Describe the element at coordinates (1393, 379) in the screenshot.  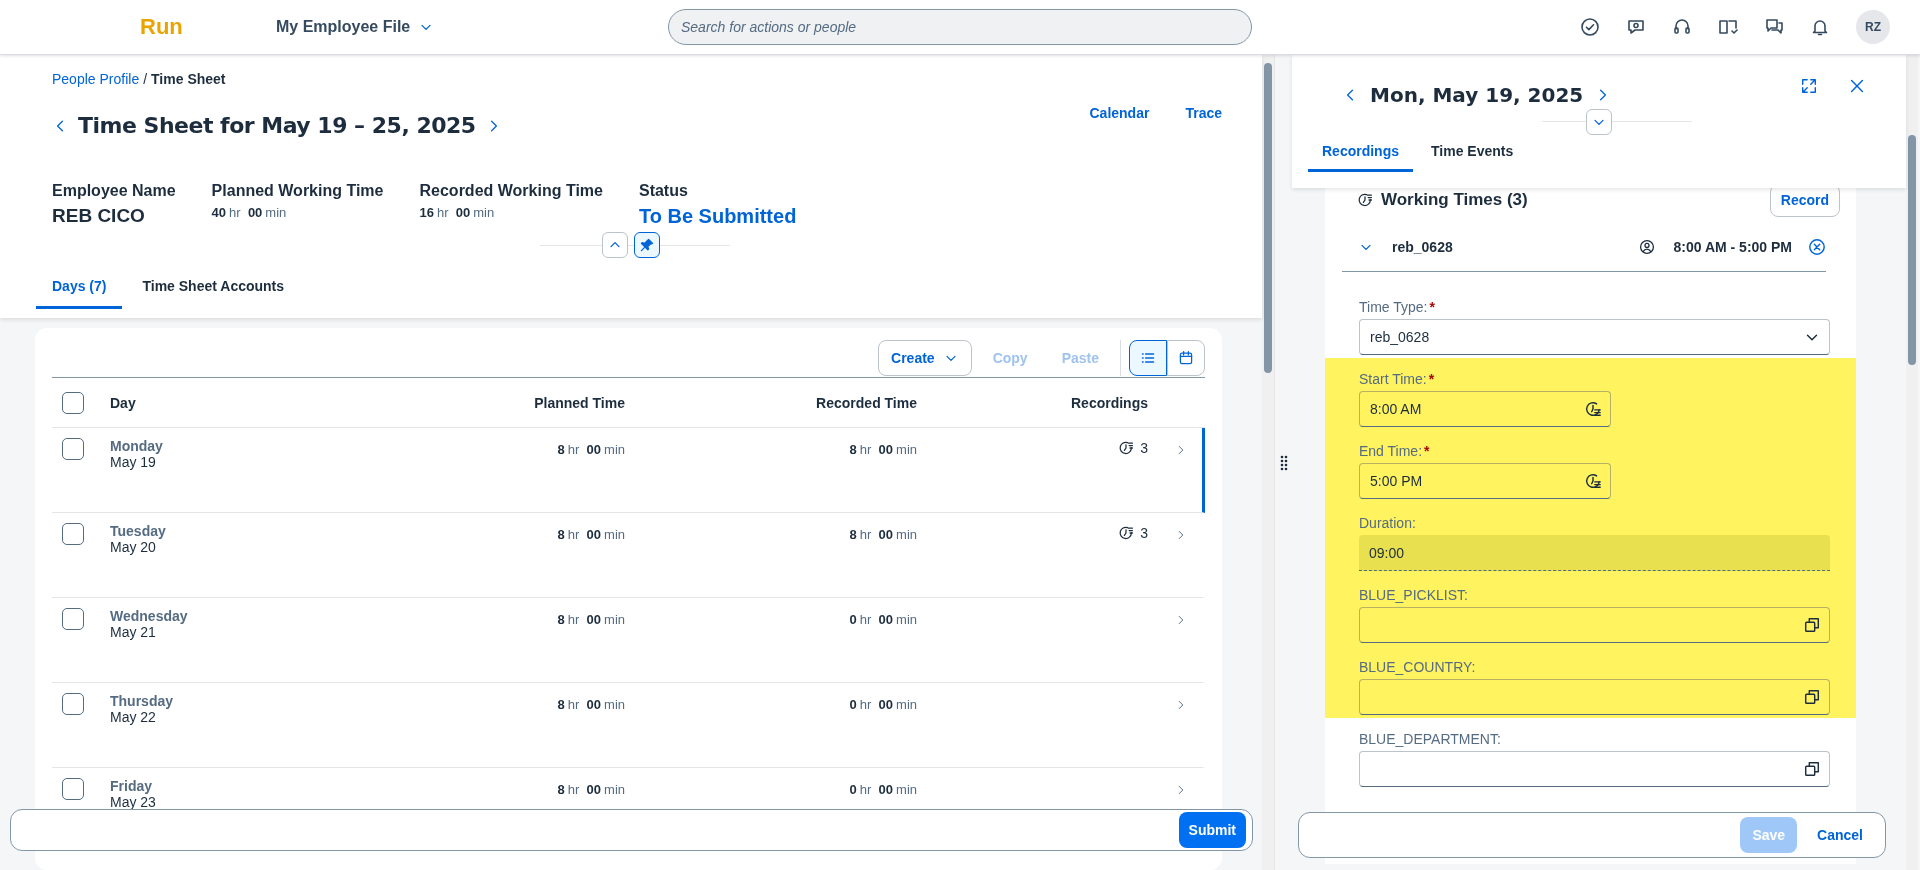
I see `field-label: Start Time:` at that location.